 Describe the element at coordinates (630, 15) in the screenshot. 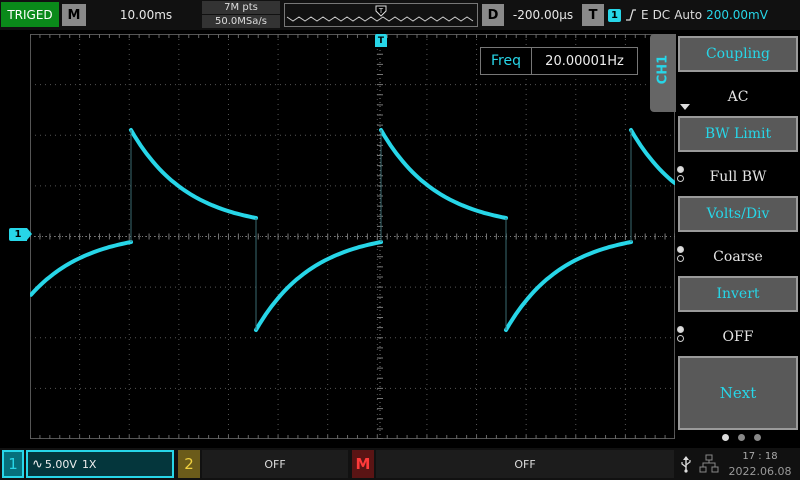

I see `rising-edge-icon` at that location.